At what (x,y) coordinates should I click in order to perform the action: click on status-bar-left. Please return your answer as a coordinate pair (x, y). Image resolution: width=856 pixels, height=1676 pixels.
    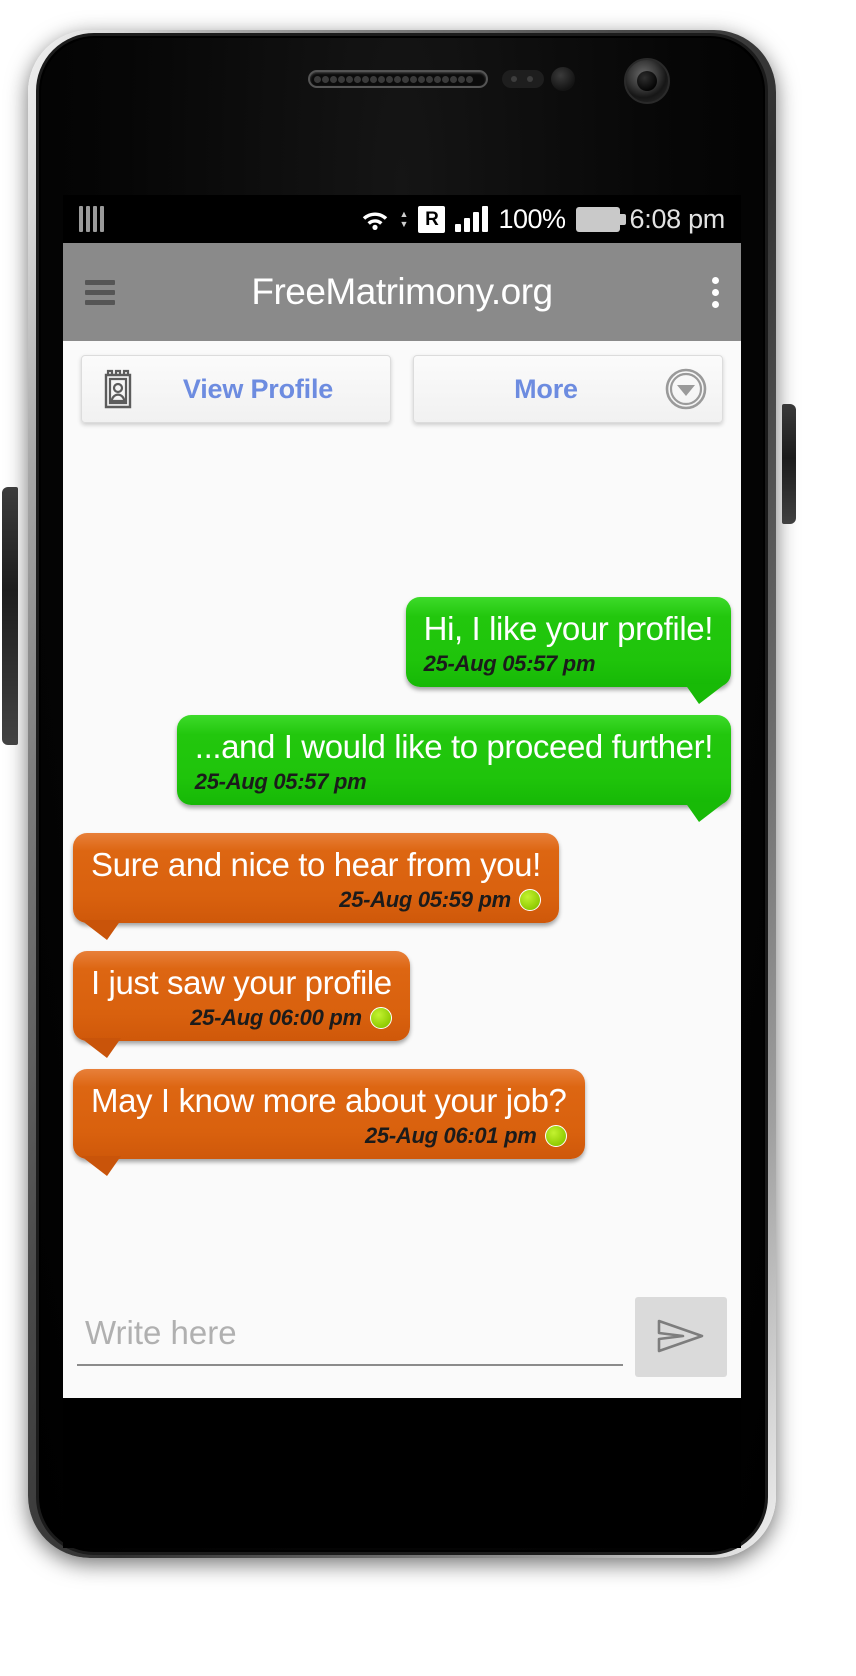
    Looking at the image, I should click on (91, 219).